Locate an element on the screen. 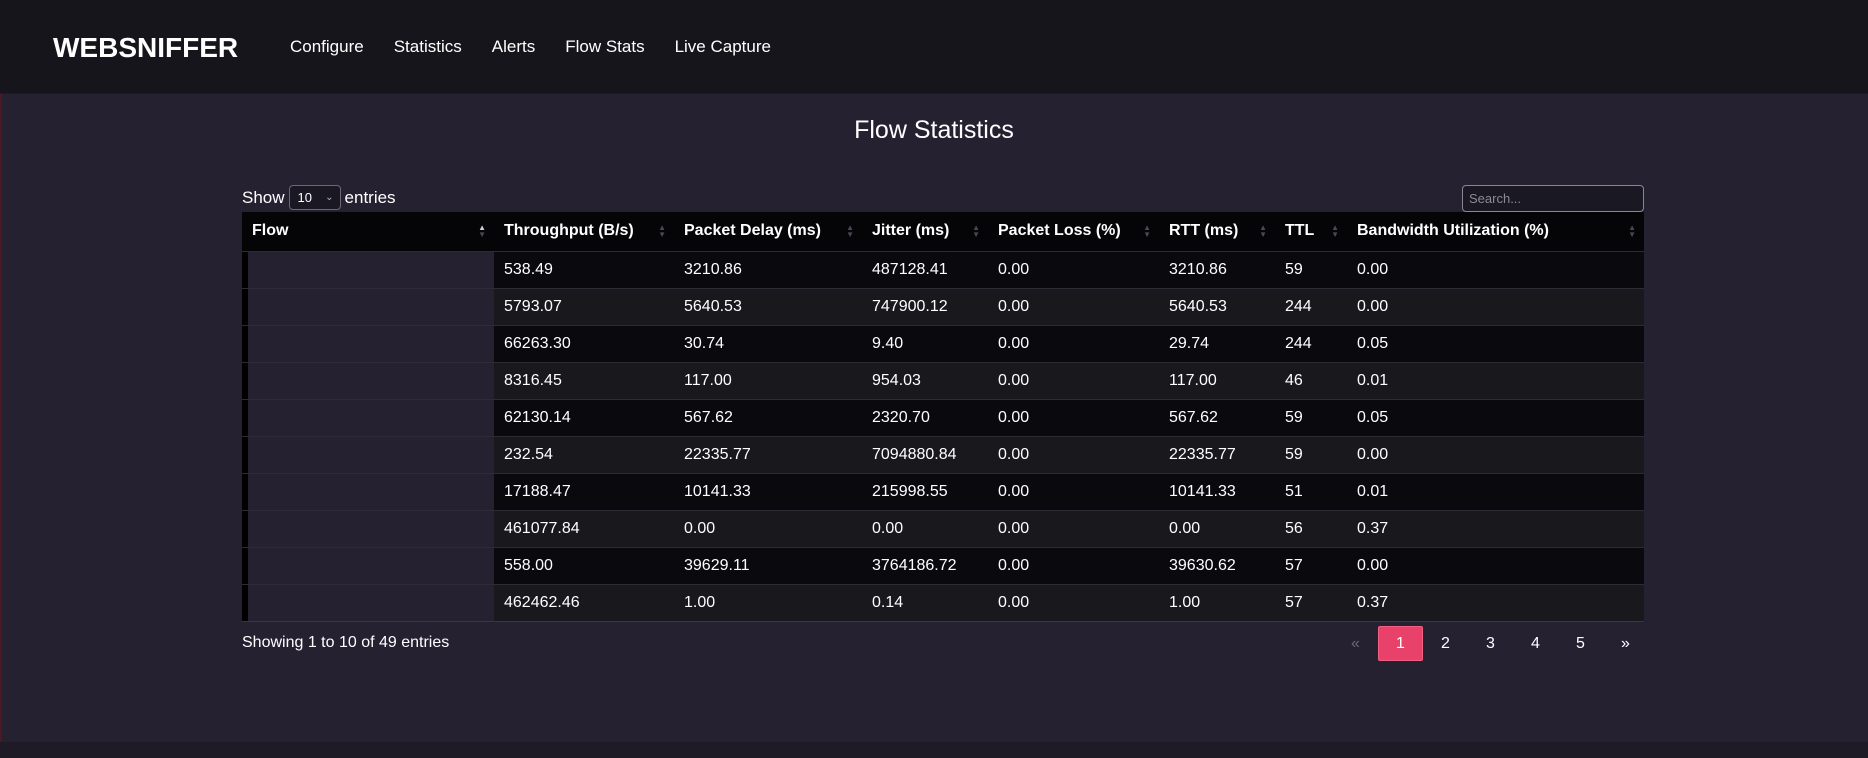 Image resolution: width=1868 pixels, height=758 pixels. table-cell: 62130.14 is located at coordinates (537, 417).